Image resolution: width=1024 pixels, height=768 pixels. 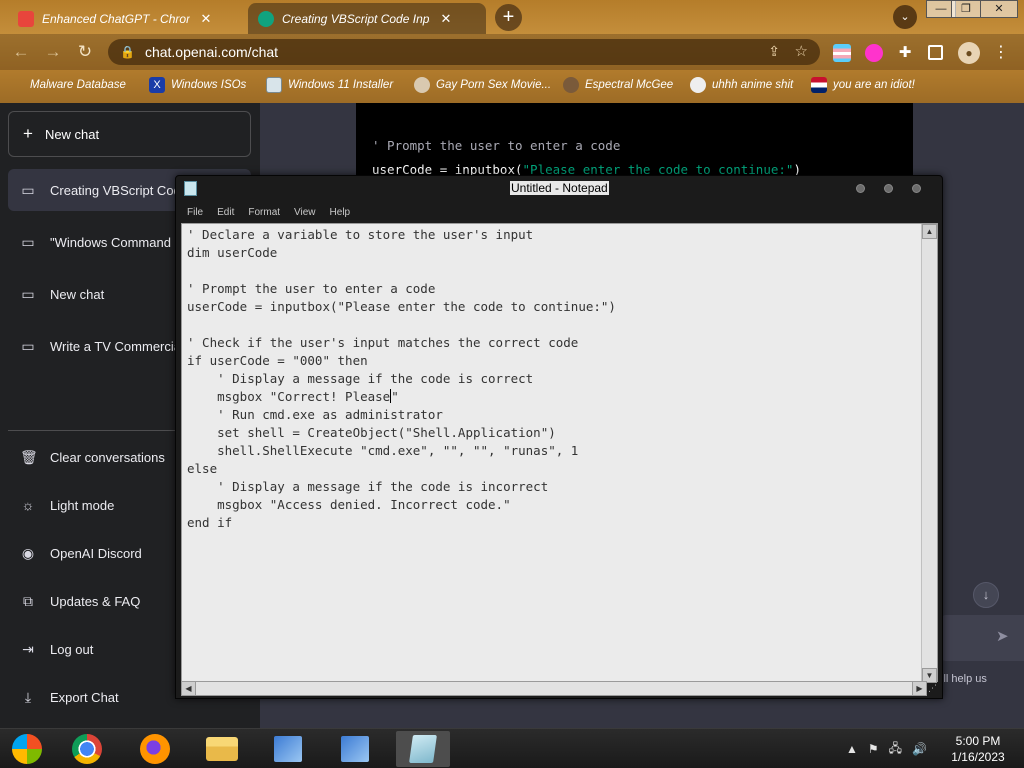 What do you see at coordinates (340, 212) in the screenshot?
I see `menu-help: Help` at bounding box center [340, 212].